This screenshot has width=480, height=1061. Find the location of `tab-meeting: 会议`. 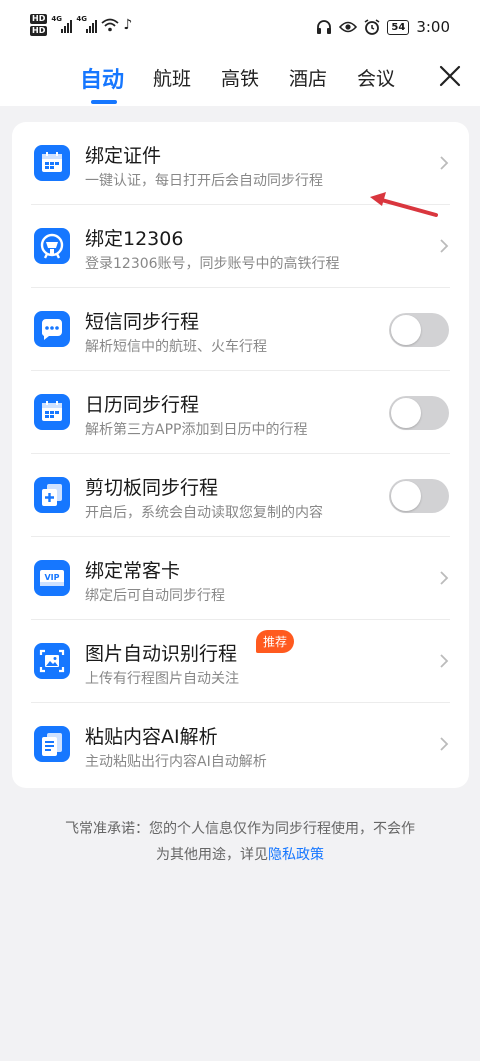

tab-meeting: 会议 is located at coordinates (376, 77).